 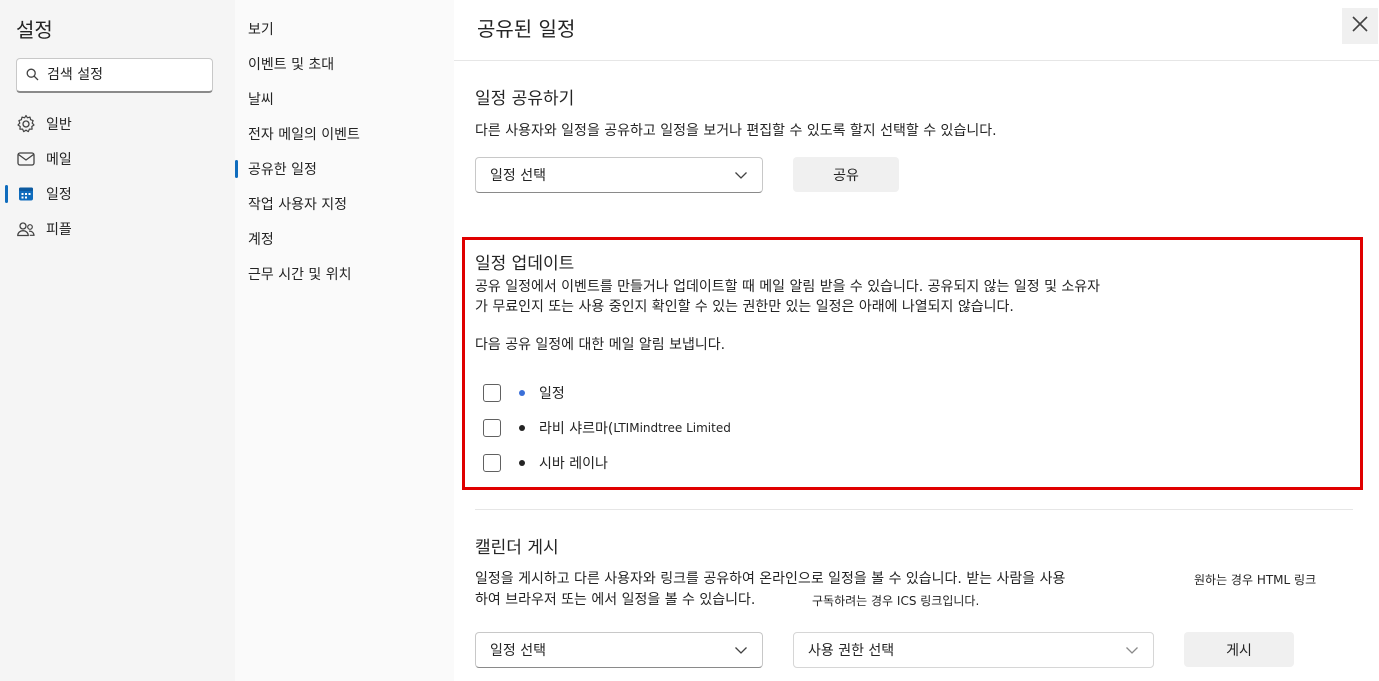 What do you see at coordinates (914, 509) in the screenshot?
I see `section-divider` at bounding box center [914, 509].